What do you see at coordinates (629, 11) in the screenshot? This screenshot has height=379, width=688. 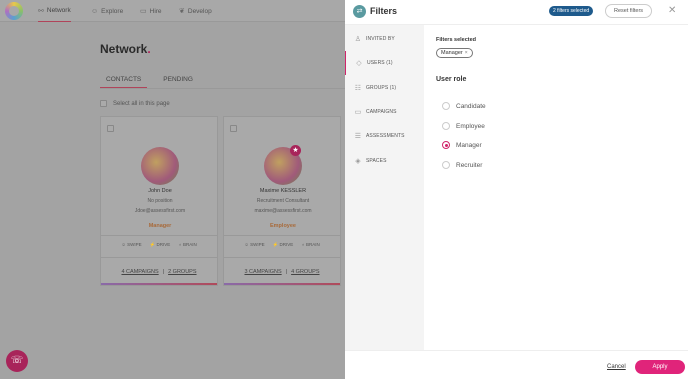 I see `reset-filters-button: Reset filters` at bounding box center [629, 11].